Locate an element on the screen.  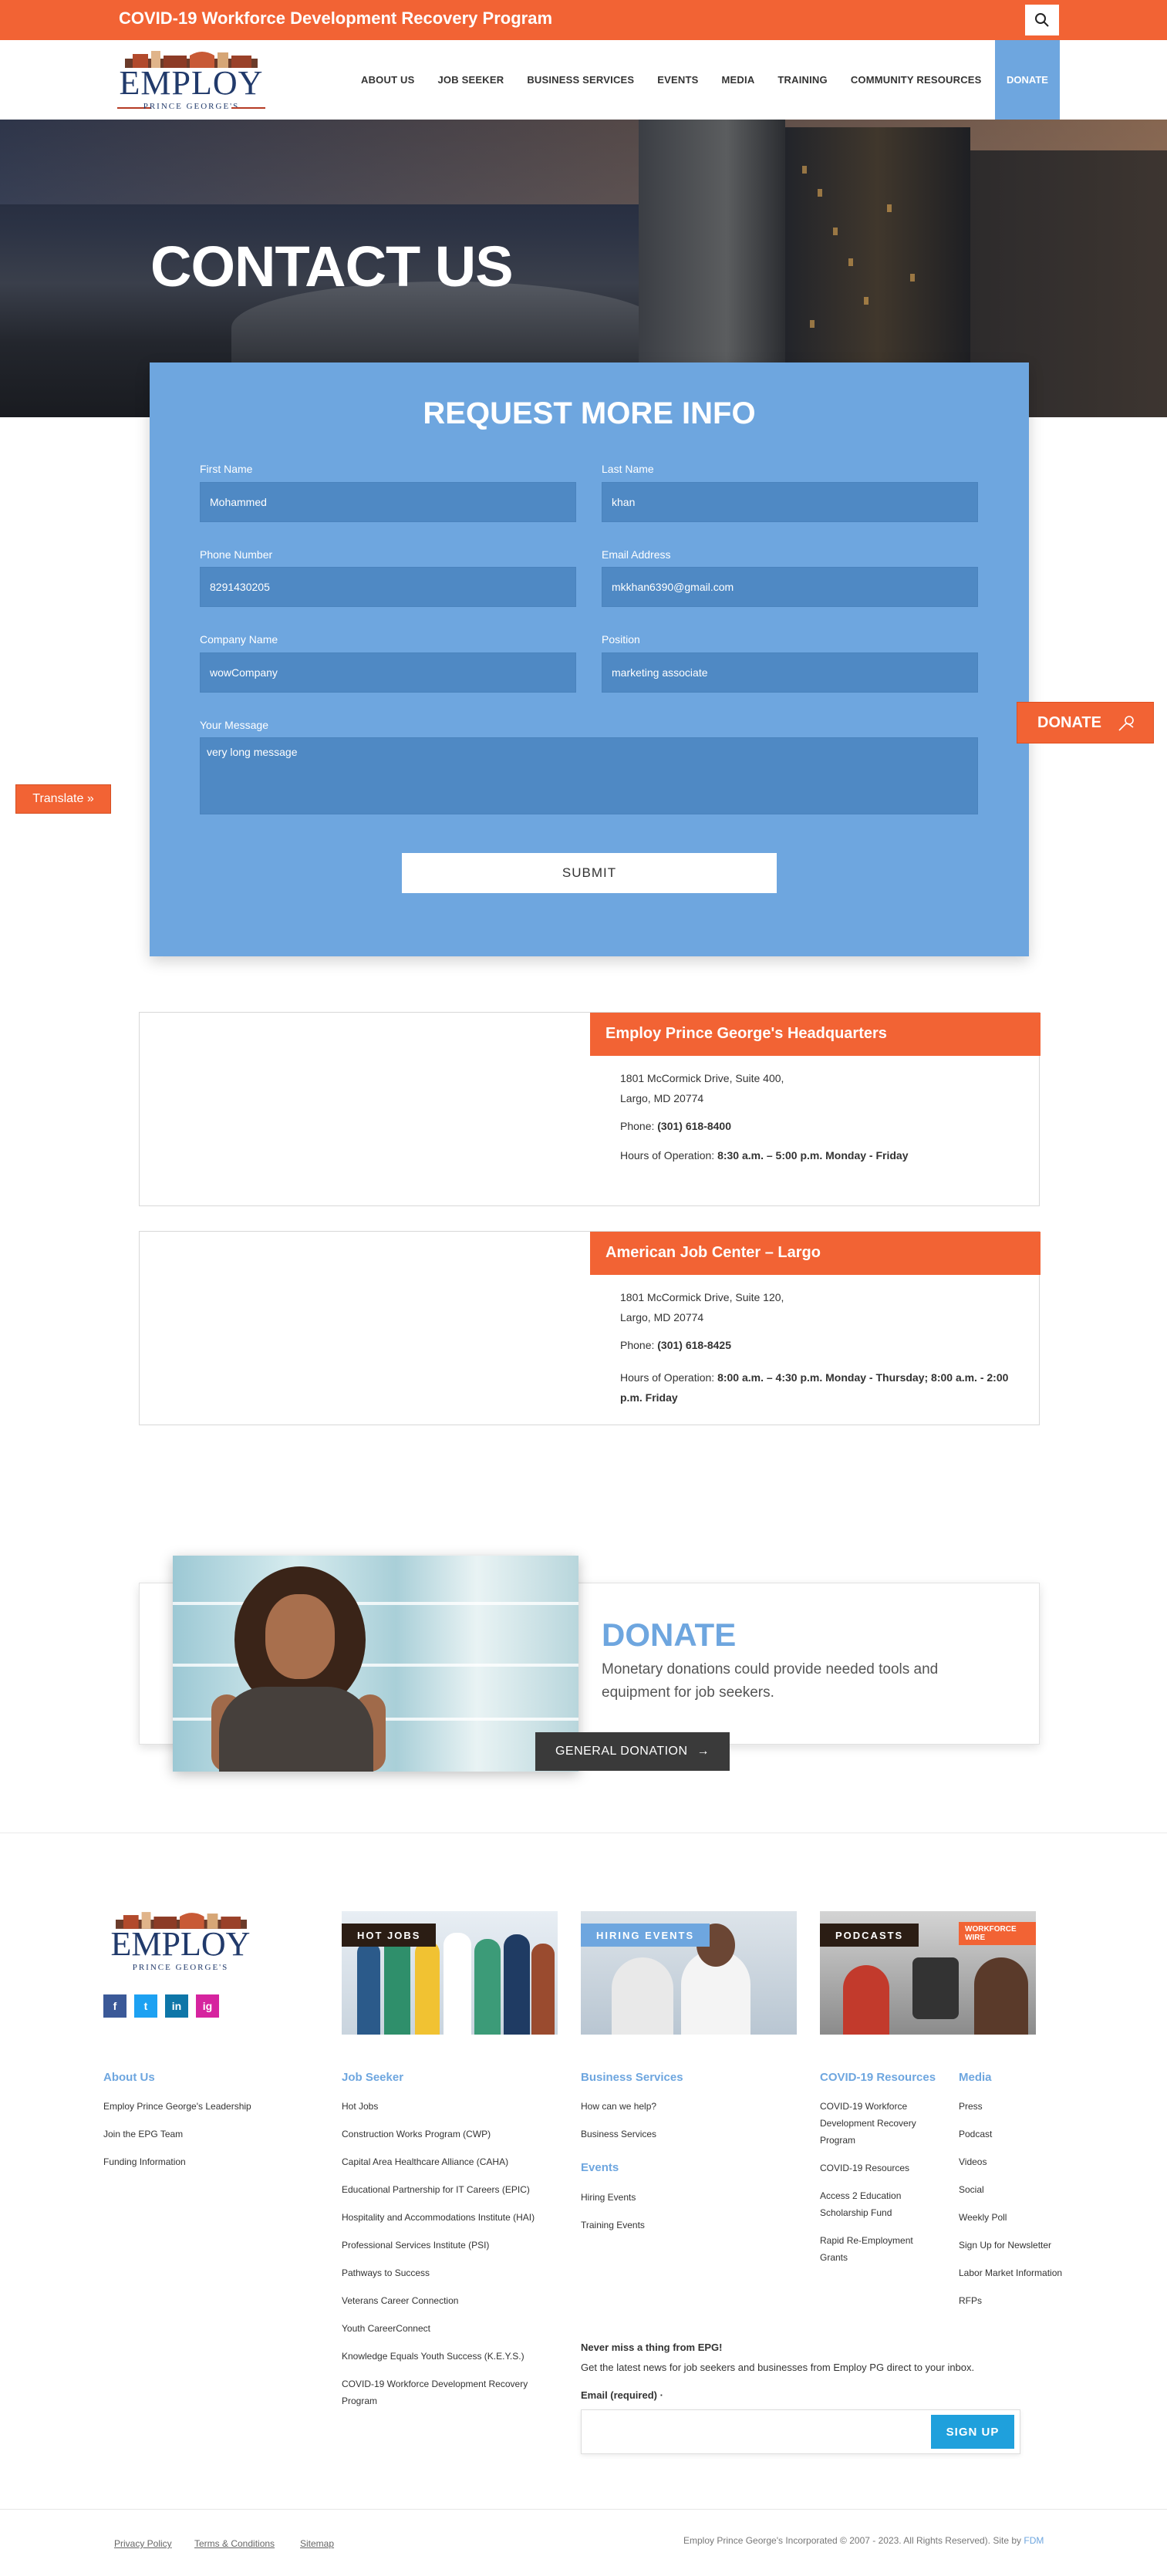
footer-link: Videos is located at coordinates (973, 2162).